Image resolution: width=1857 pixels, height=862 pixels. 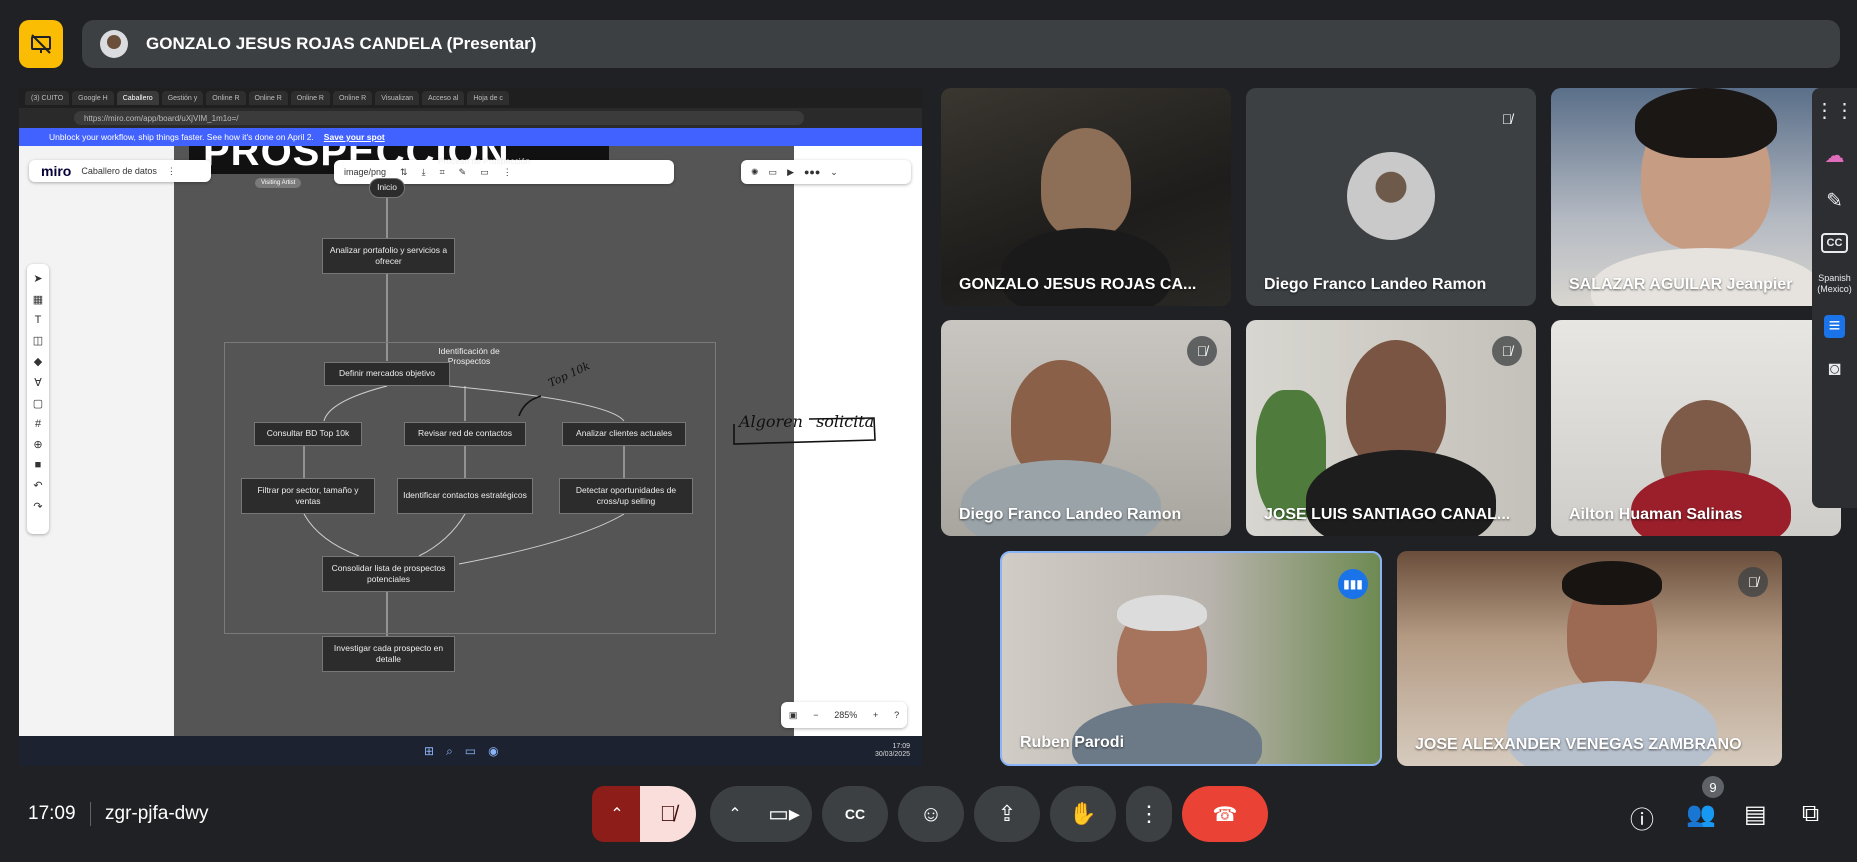 I want to click on video-camera-icon: ▭▸, so click(x=784, y=813).